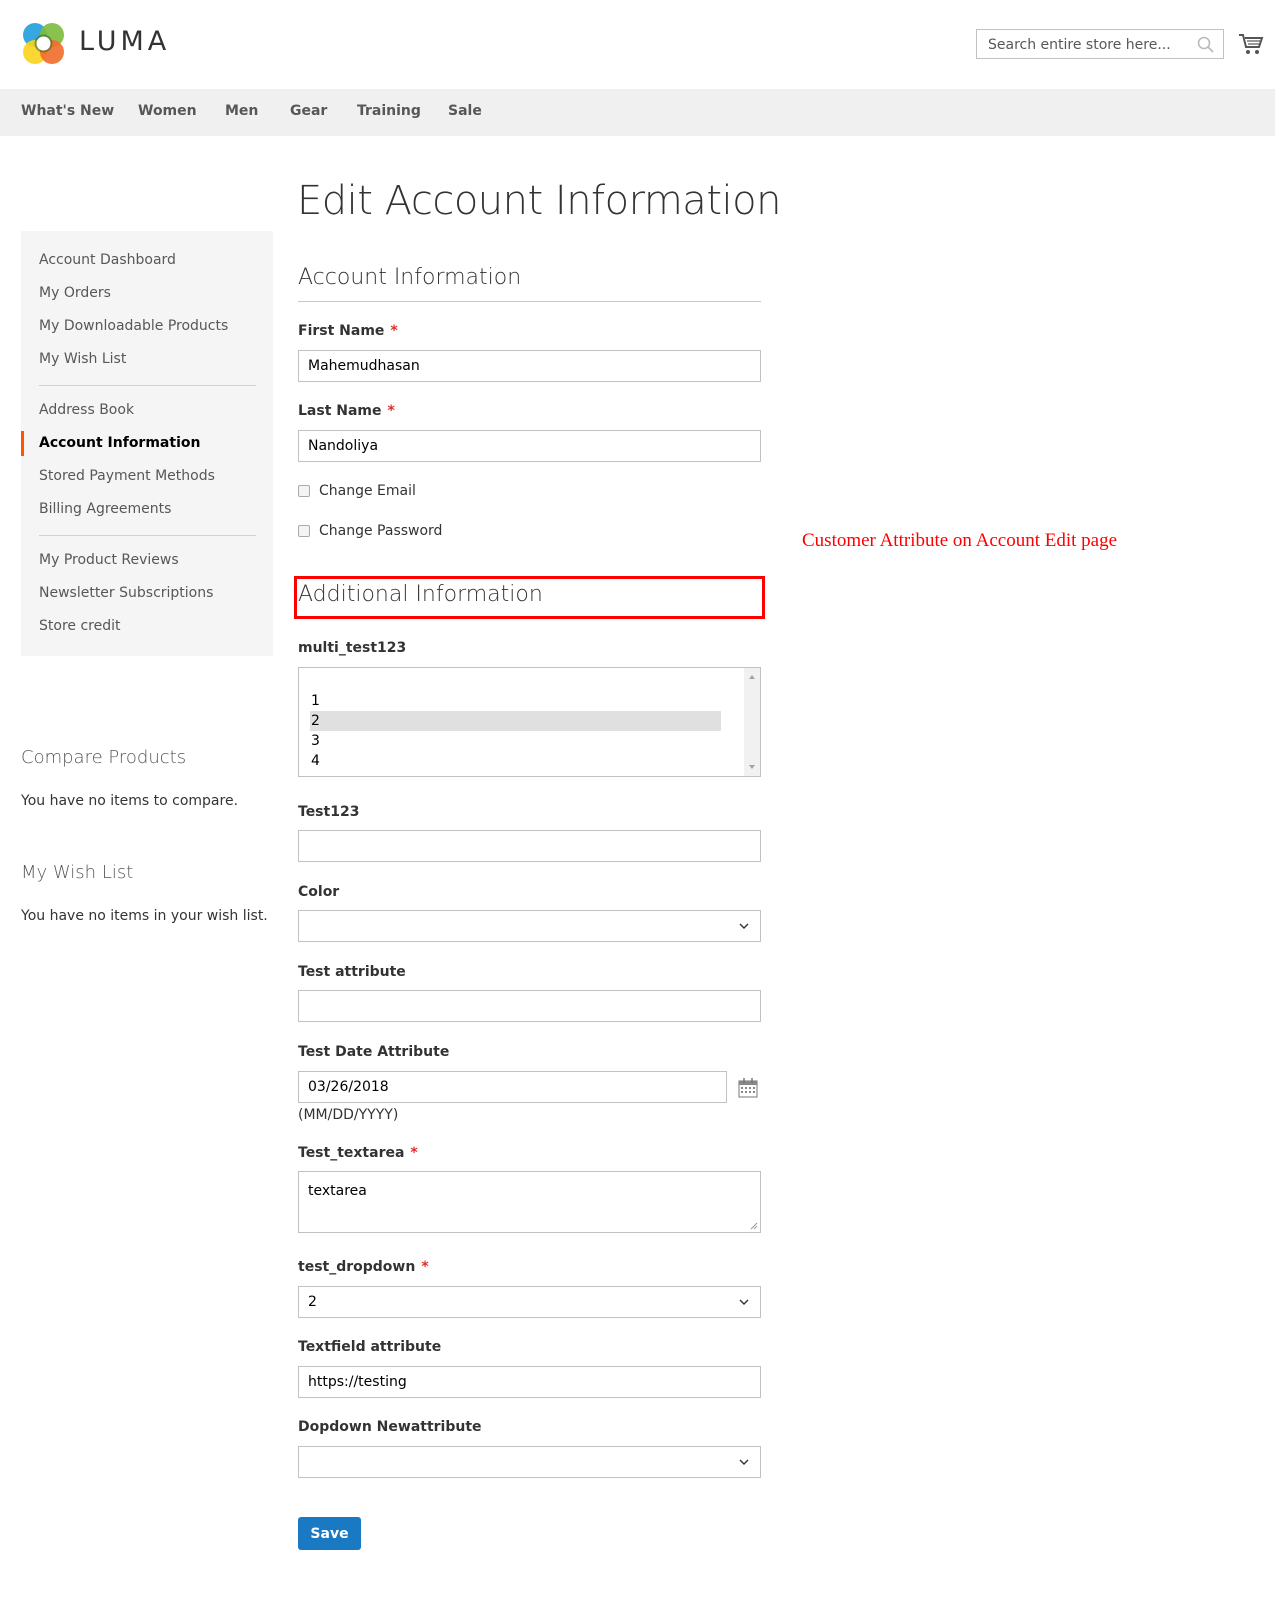 This screenshot has width=1275, height=1618. What do you see at coordinates (130, 801) in the screenshot?
I see `compare-products-empty: You have no items to compare.` at bounding box center [130, 801].